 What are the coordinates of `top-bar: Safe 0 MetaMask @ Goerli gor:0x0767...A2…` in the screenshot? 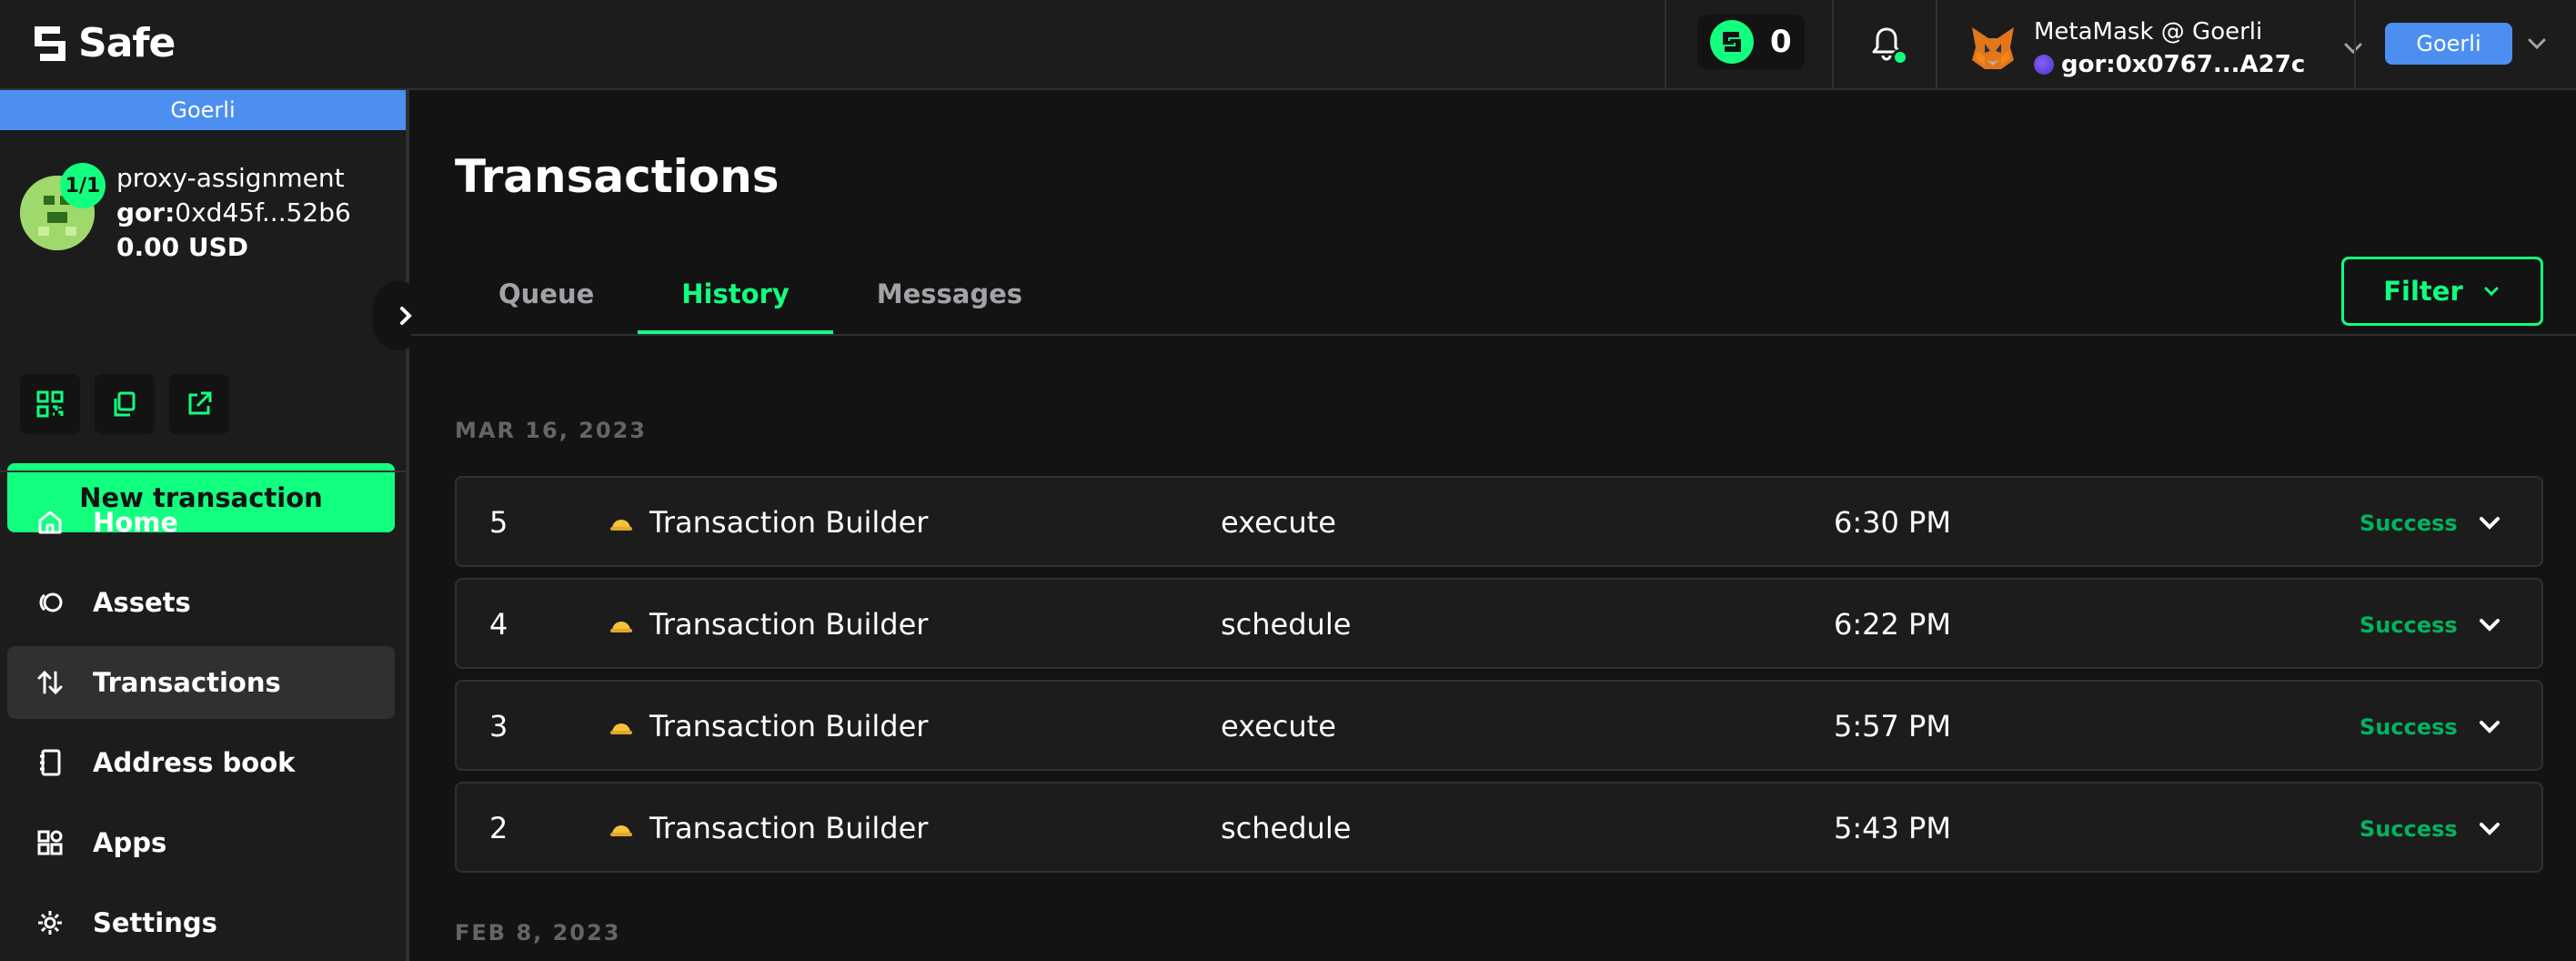 It's located at (1288, 45).